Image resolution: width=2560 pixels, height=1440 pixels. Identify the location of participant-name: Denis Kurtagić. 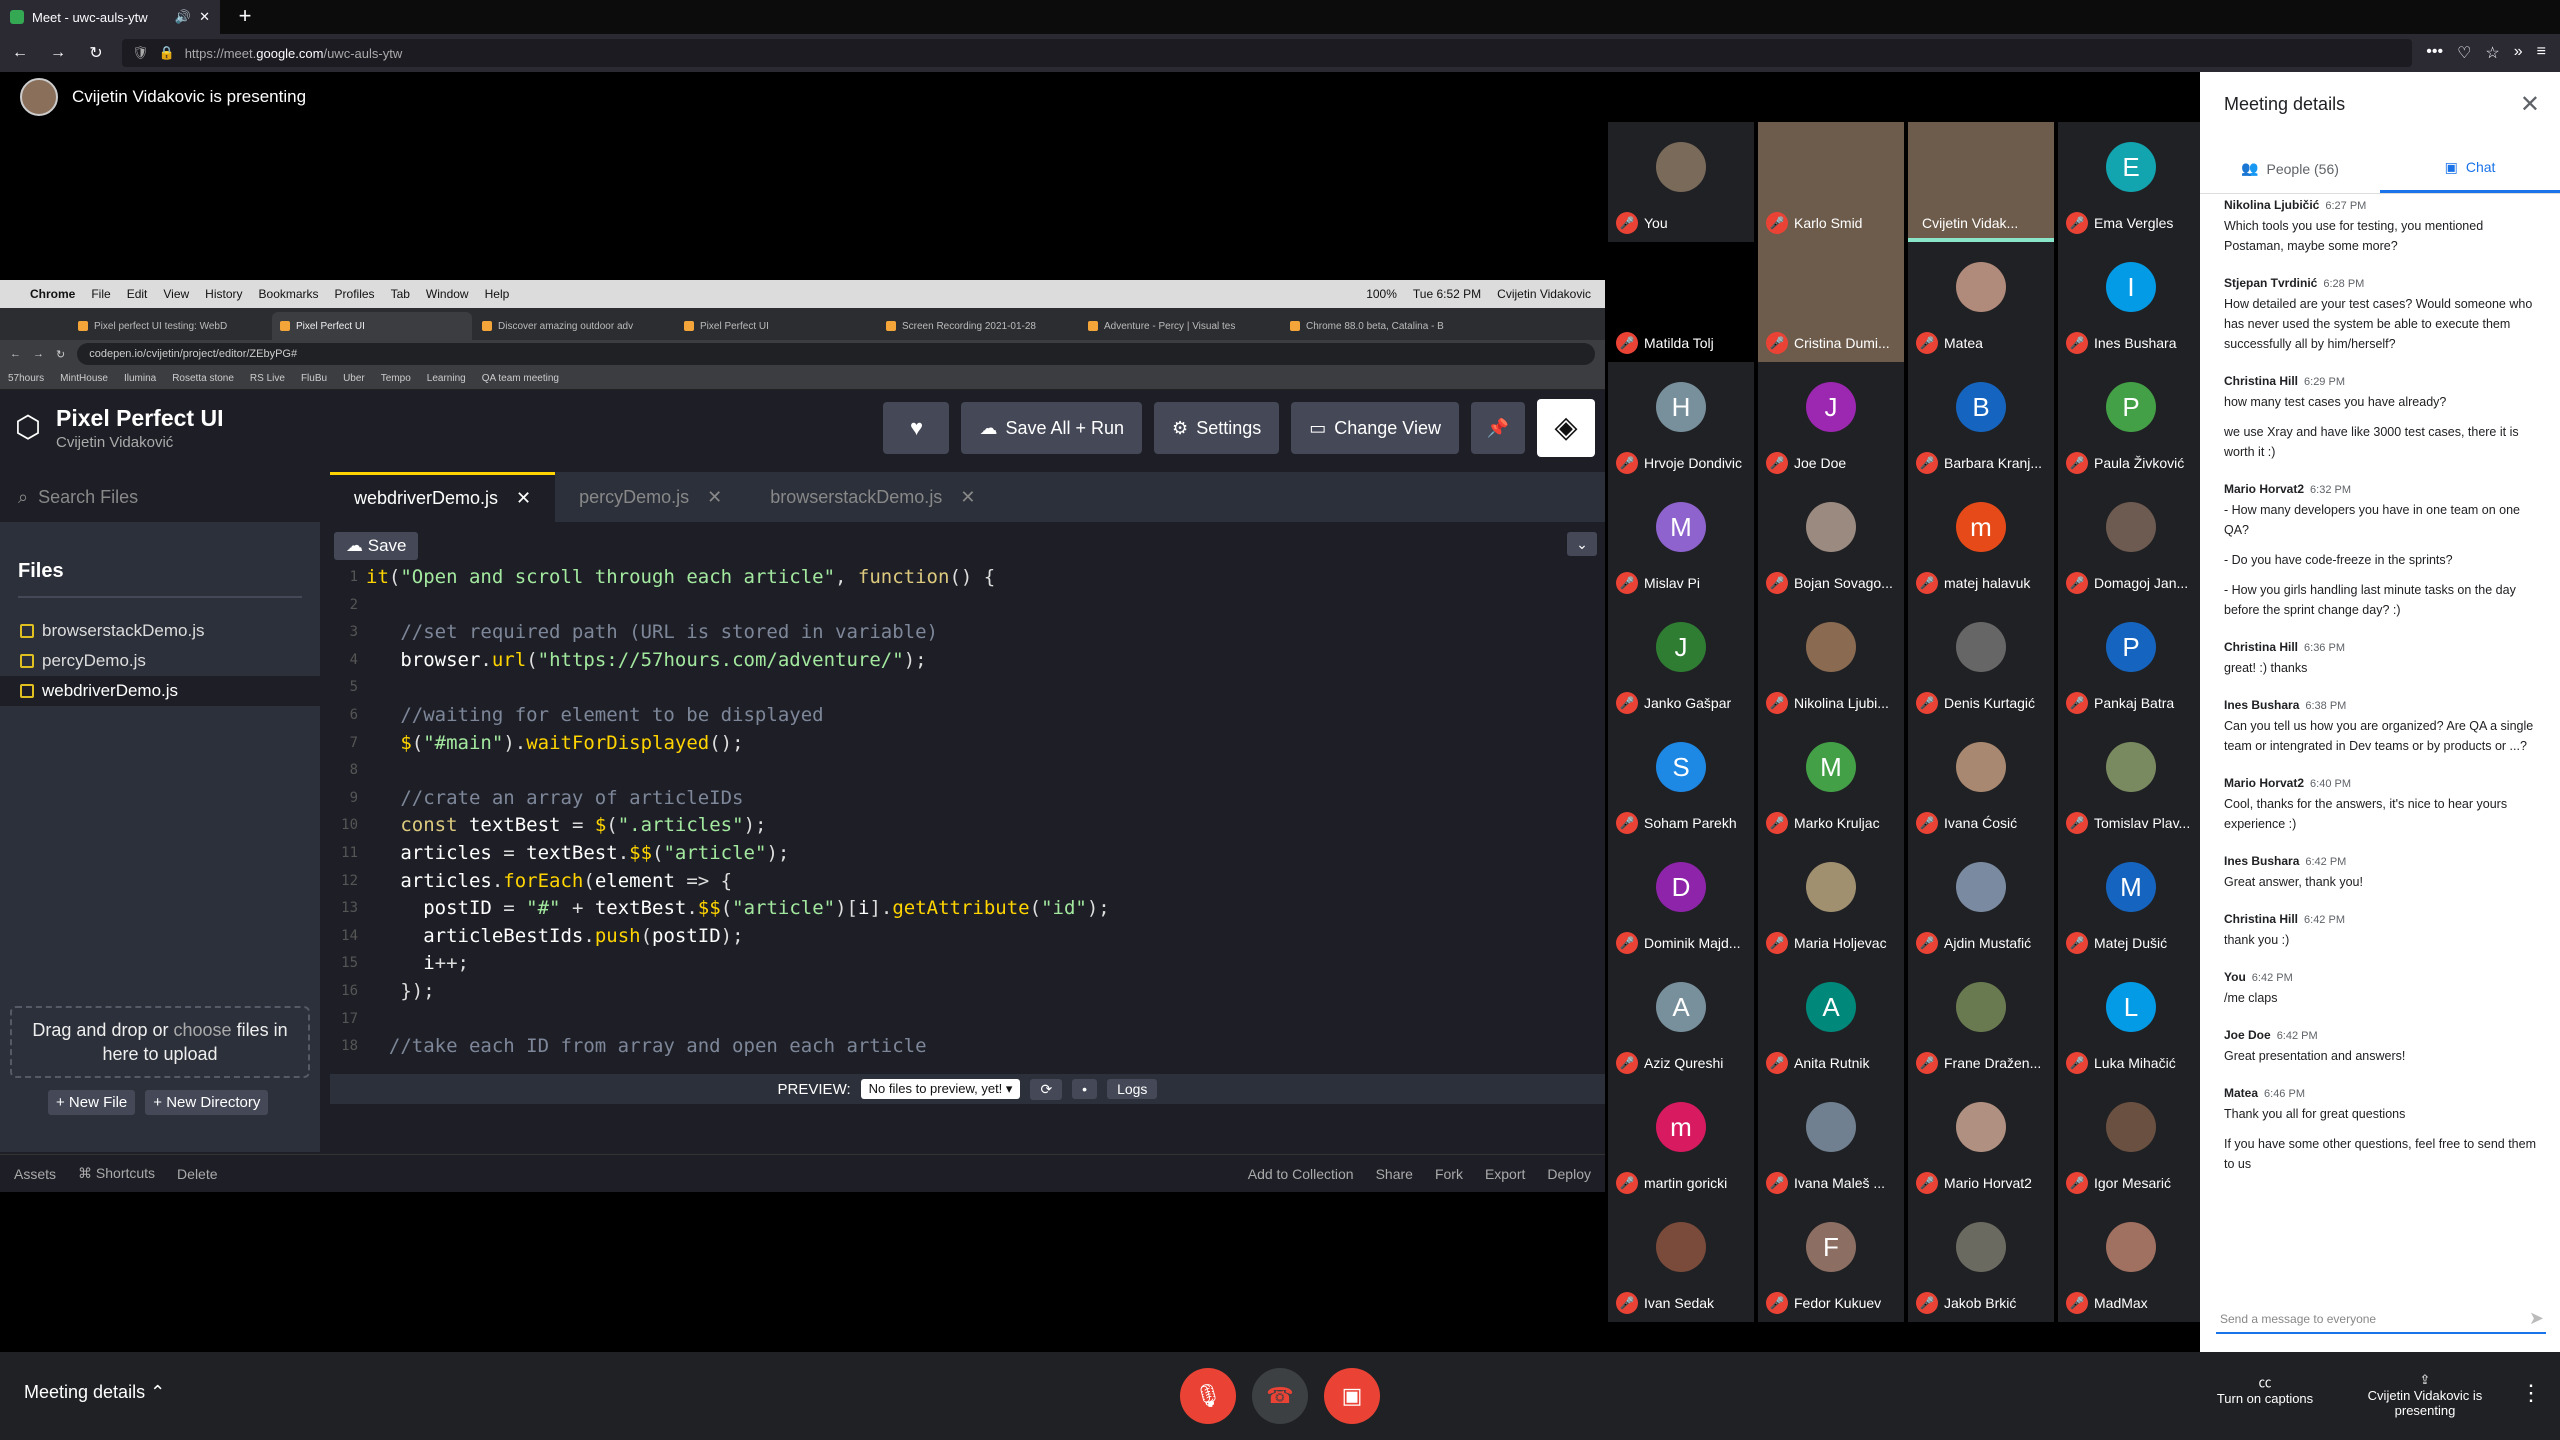
(1990, 703).